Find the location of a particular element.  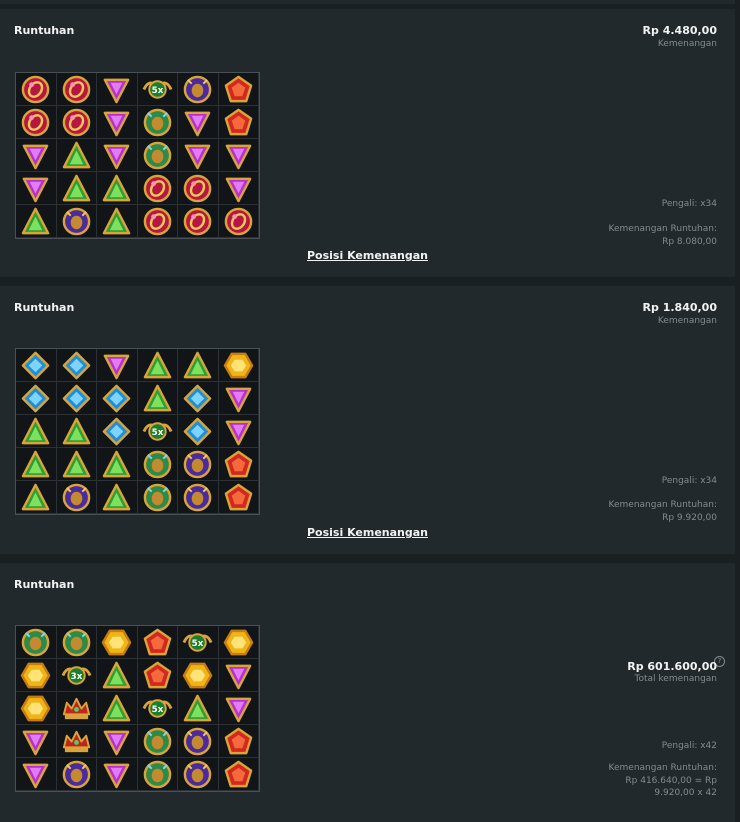

wild-multiplier-icon: 3x is located at coordinates (76, 675).